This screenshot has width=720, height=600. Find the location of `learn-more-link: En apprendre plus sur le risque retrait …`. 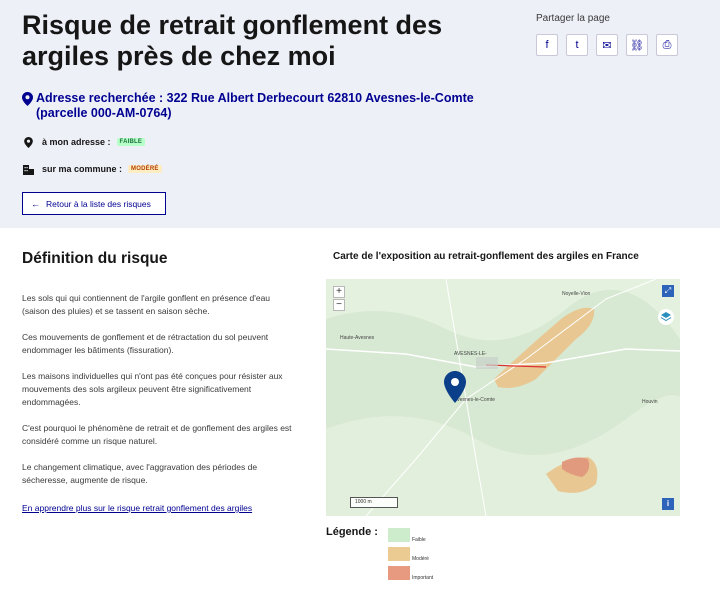

learn-more-link: En apprendre plus sur le risque retrait … is located at coordinates (137, 508).